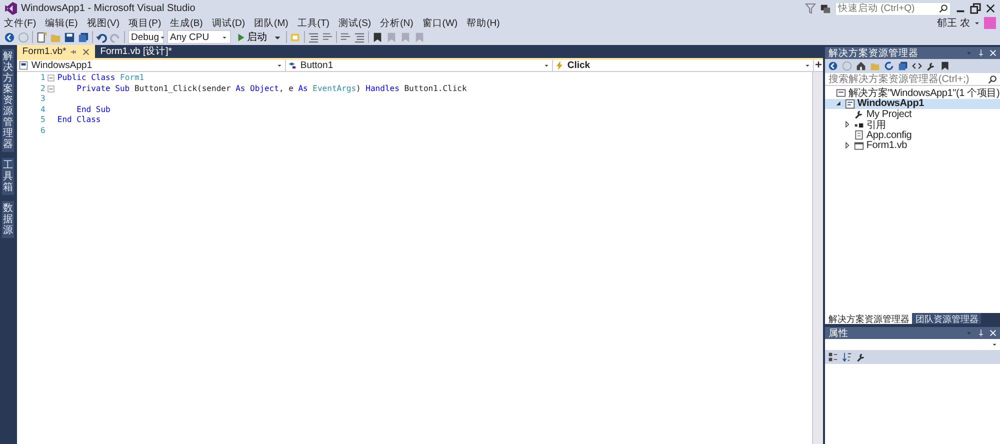  Describe the element at coordinates (868, 318) in the screenshot. I see `panel-tab: 解决方案资源管理器` at that location.